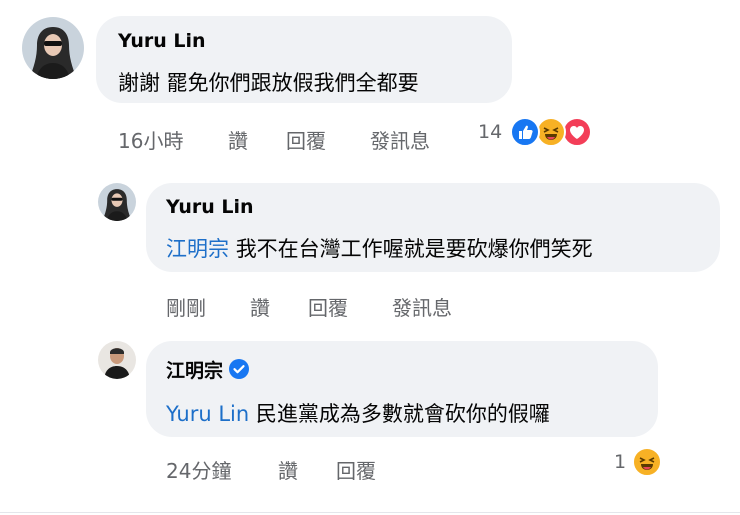 The width and height of the screenshot is (740, 515). What do you see at coordinates (414, 249) in the screenshot?
I see `comment-body: 我不在台灣工作喔就是要砍爆你們笑死` at bounding box center [414, 249].